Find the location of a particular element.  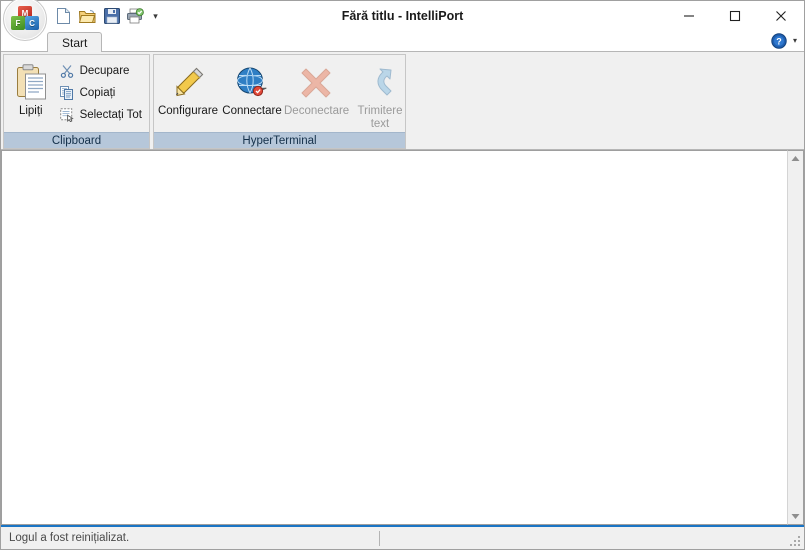

connect-button: Connectare is located at coordinates (252, 88).